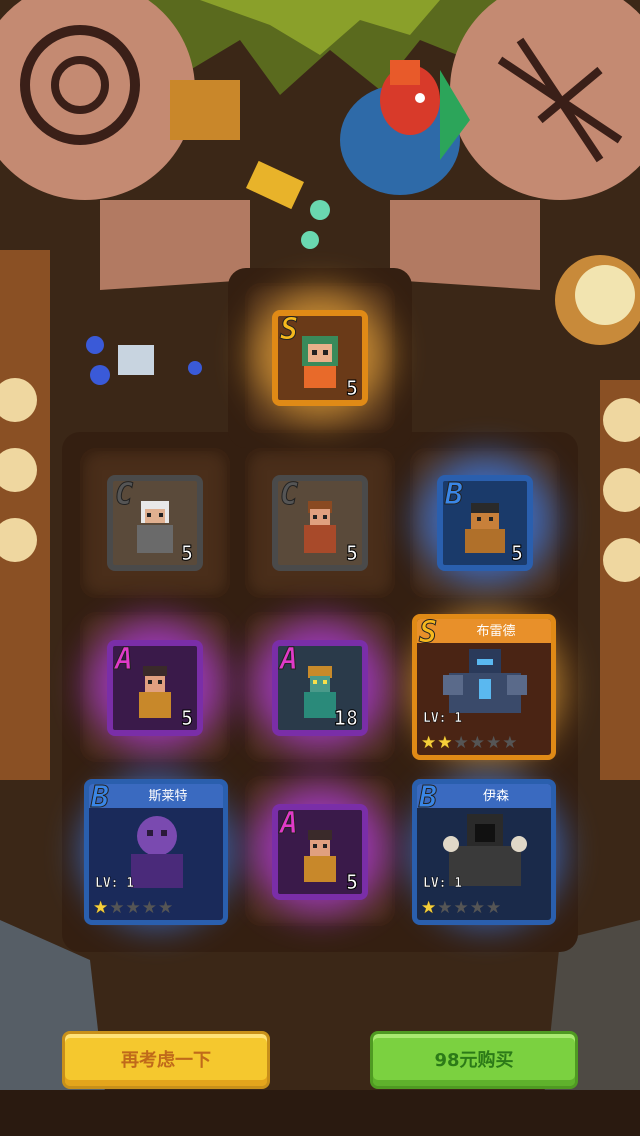 The height and width of the screenshot is (1136, 640). Describe the element at coordinates (484, 687) in the screenshot. I see `hero-card-brad: S 布雷德 LV: 1 ★★★★★★` at that location.